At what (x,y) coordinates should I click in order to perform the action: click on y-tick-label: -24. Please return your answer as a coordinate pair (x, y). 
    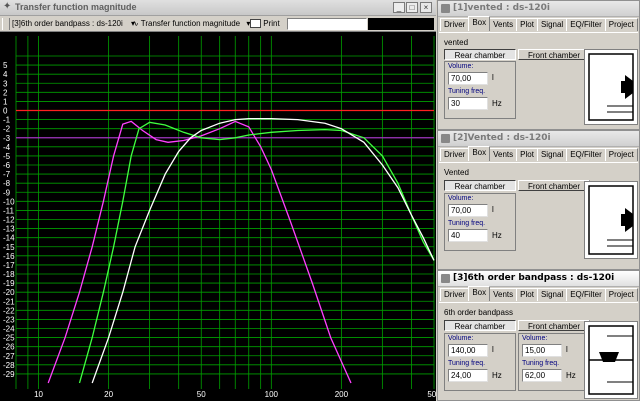
    Looking at the image, I should click on (9, 329).